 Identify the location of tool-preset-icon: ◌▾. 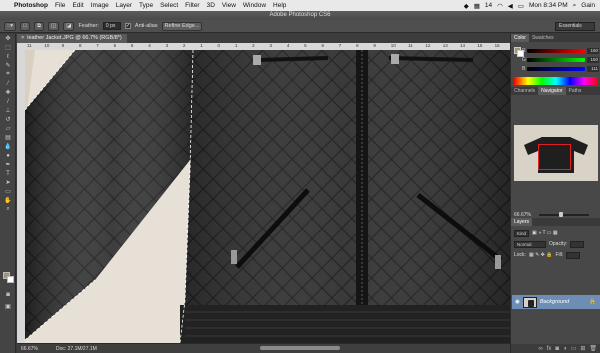
(10, 26).